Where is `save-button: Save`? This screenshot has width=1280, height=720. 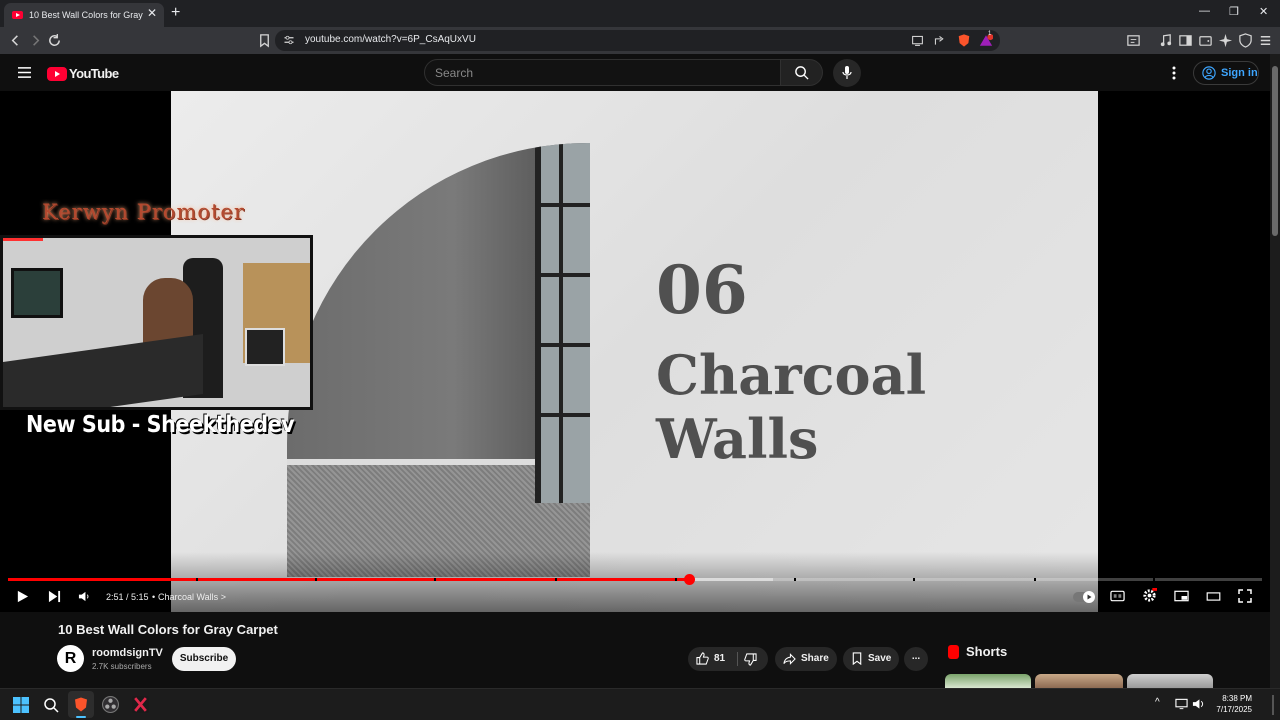
save-button: Save is located at coordinates (871, 659).